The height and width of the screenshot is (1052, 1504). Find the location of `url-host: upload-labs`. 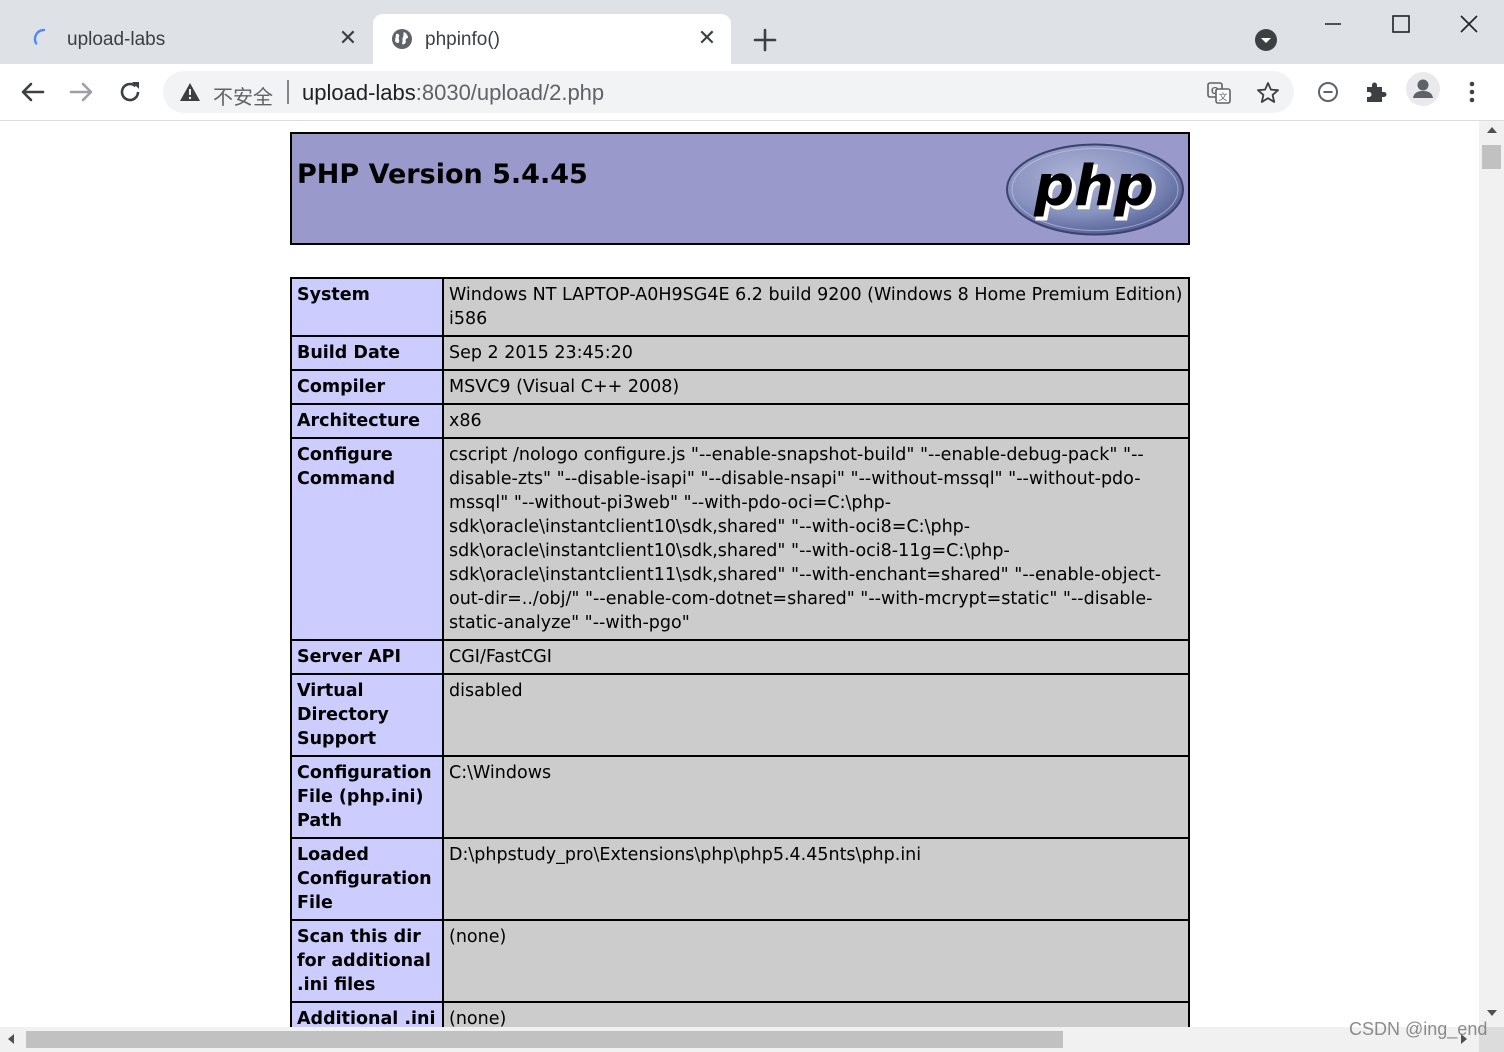

url-host: upload-labs is located at coordinates (359, 92).